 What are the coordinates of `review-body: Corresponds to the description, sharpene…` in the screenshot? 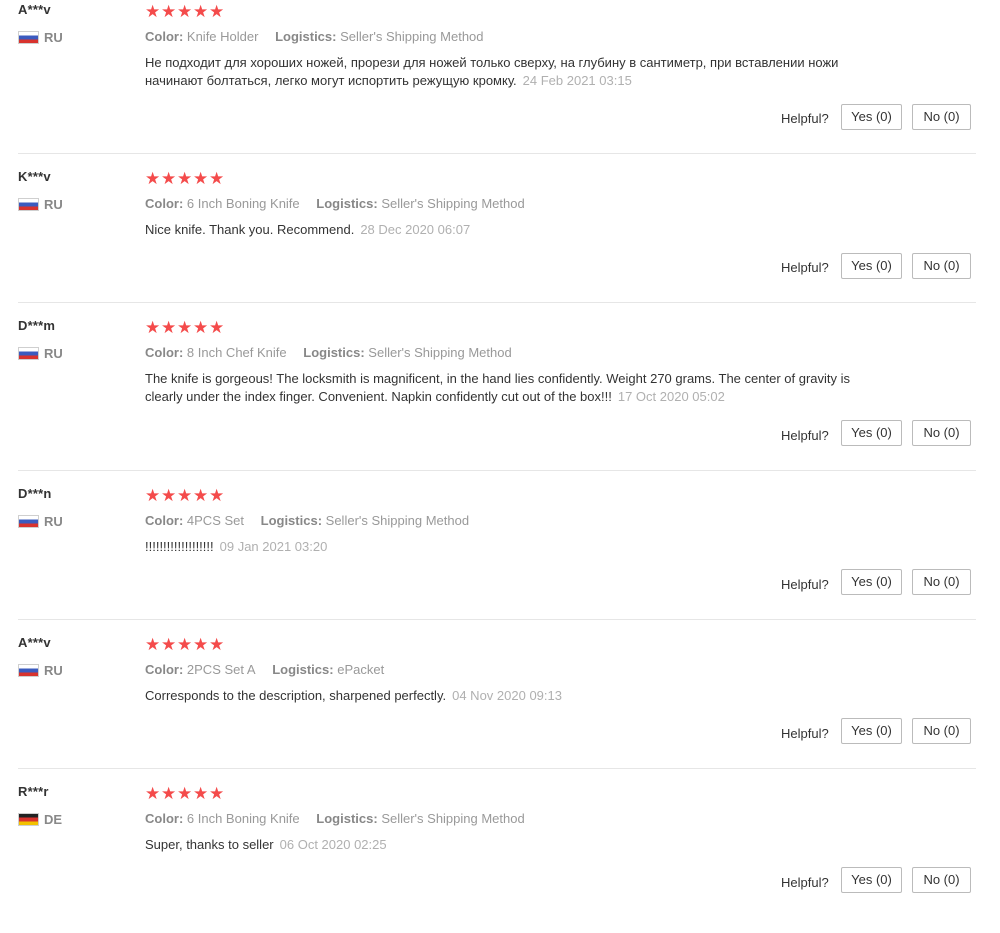 It's located at (296, 695).